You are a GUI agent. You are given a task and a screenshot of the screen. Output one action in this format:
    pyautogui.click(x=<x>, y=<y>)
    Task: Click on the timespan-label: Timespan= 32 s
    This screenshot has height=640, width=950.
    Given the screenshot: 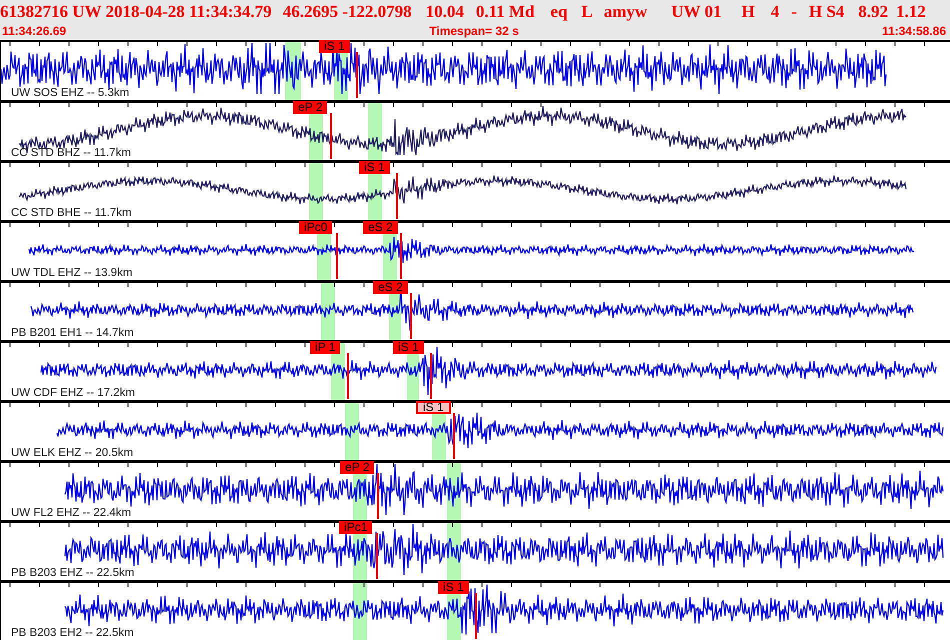 What is the action you would take?
    pyautogui.click(x=474, y=31)
    